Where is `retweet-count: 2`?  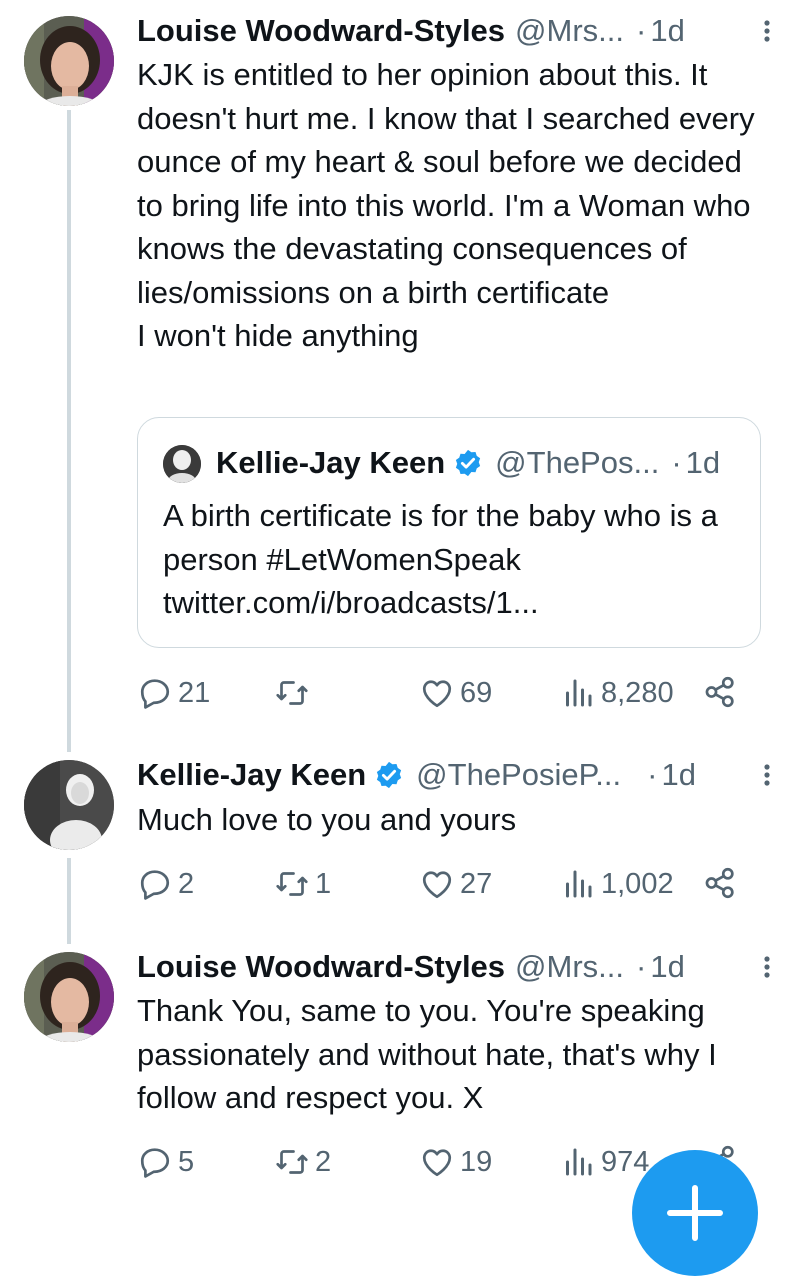 retweet-count: 2 is located at coordinates (323, 1161).